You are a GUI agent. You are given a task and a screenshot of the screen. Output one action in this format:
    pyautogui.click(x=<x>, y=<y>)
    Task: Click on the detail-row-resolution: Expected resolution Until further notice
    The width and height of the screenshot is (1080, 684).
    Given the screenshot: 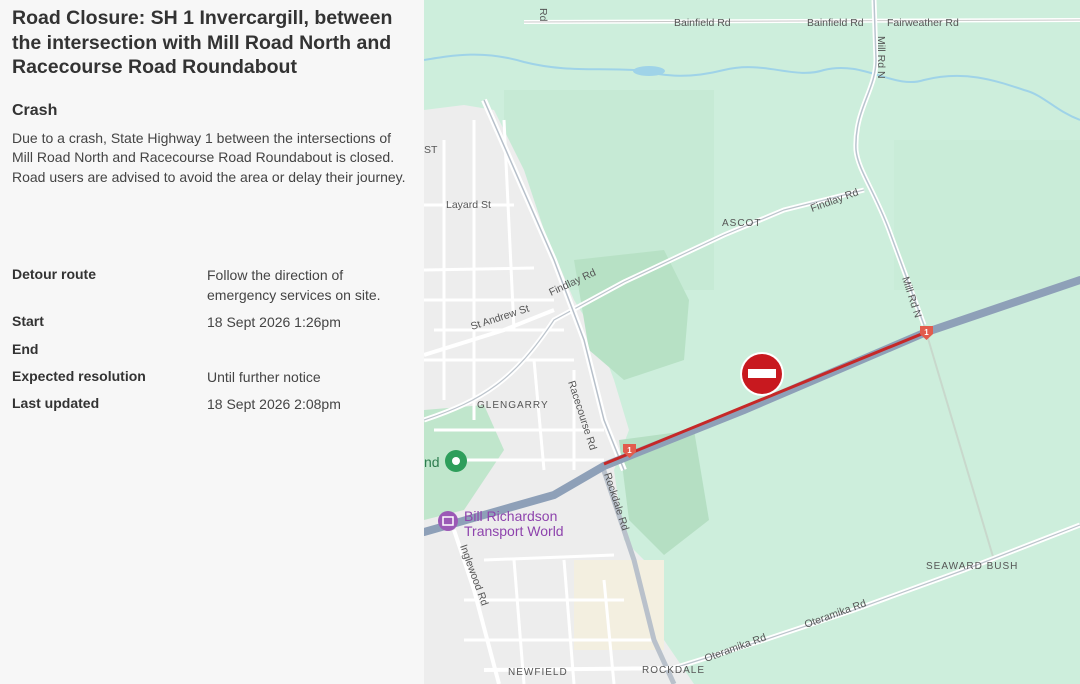 What is the action you would take?
    pyautogui.click(x=212, y=378)
    